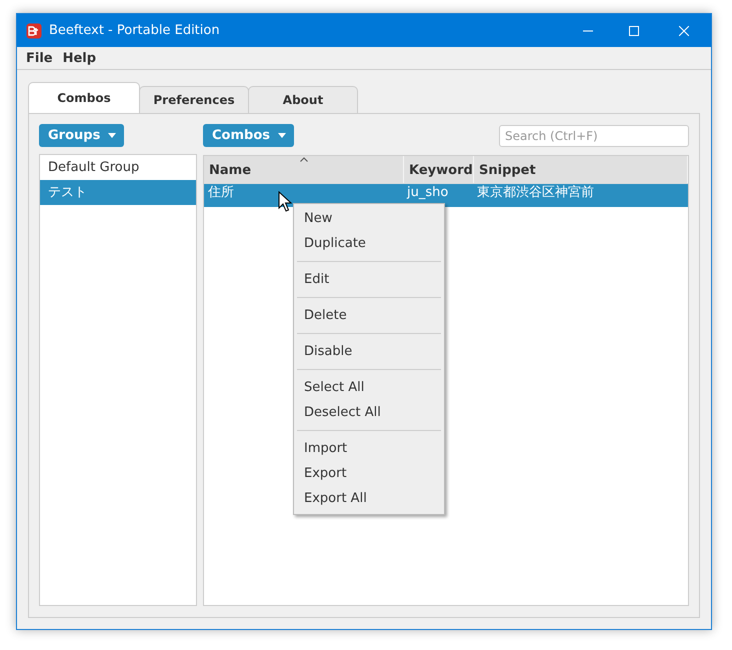 This screenshot has width=732, height=650. What do you see at coordinates (39, 58) in the screenshot?
I see `menu-item: File` at bounding box center [39, 58].